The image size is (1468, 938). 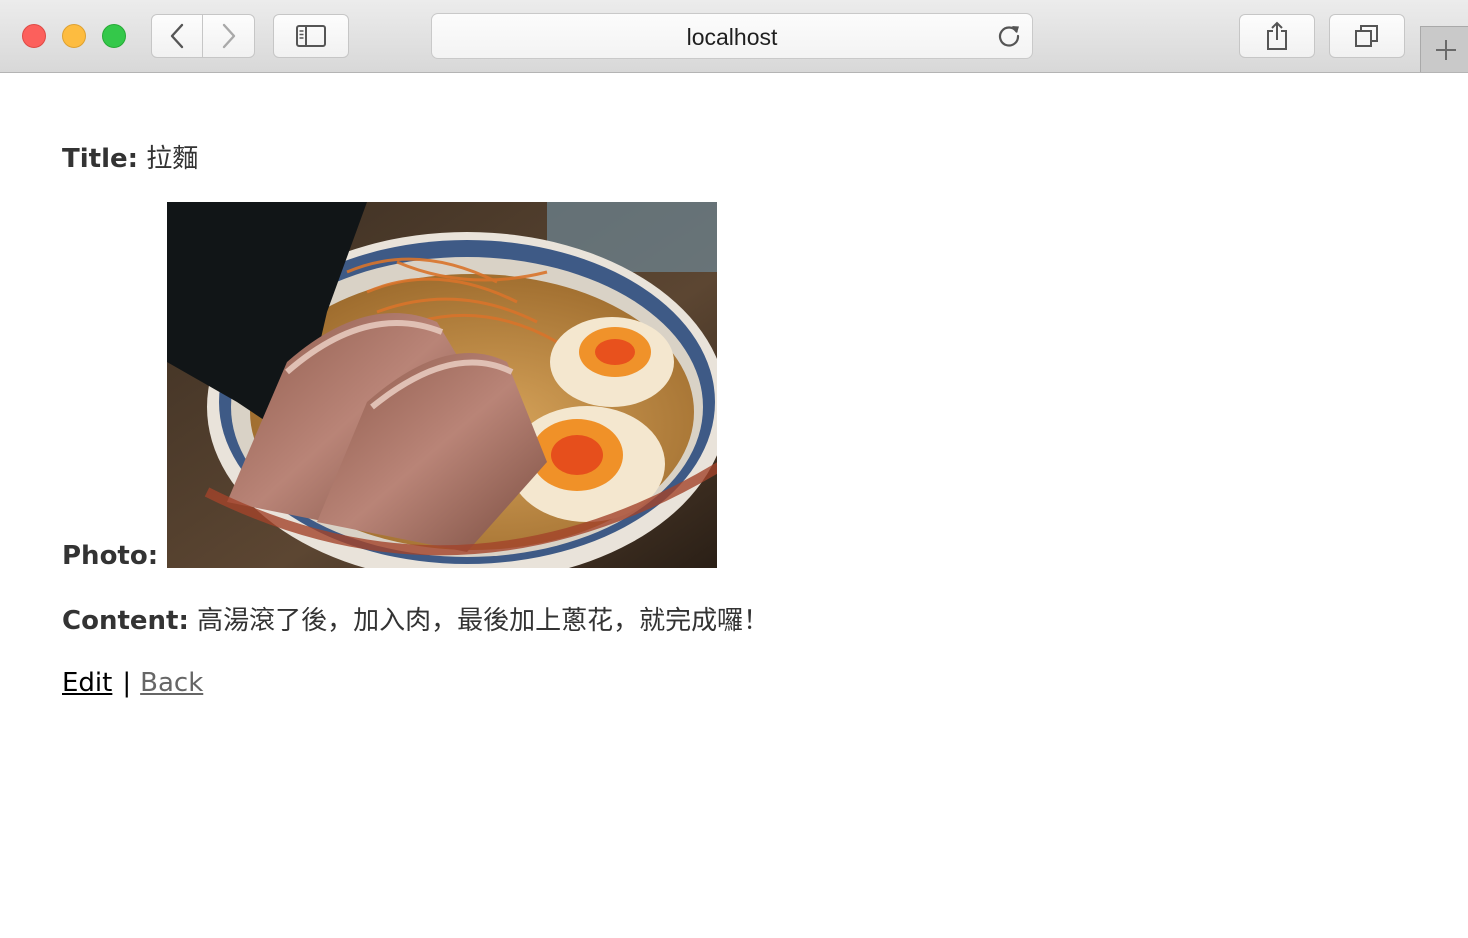 I want to click on minimize-window-button, so click(x=74, y=36).